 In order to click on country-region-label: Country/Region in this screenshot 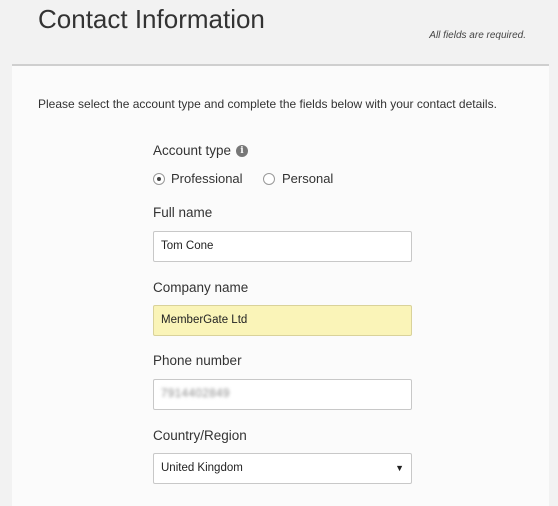, I will do `click(200, 435)`.